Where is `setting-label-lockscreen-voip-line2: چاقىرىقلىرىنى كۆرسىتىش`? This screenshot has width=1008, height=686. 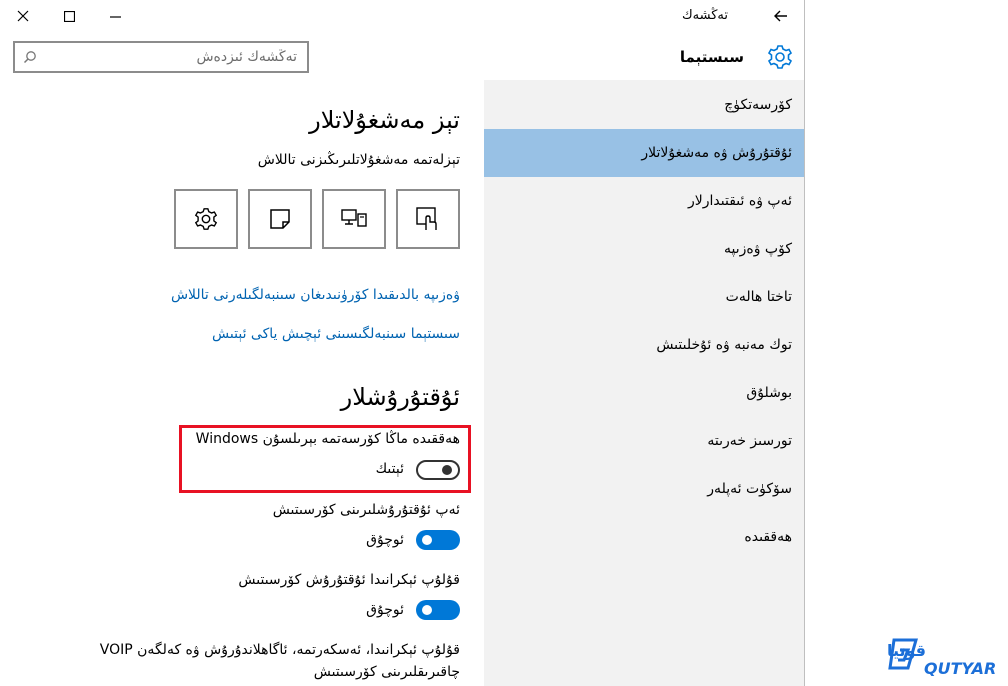 setting-label-lockscreen-voip-line2: چاقىرىقلىرىنى كۆرسىتىش is located at coordinates (386, 672).